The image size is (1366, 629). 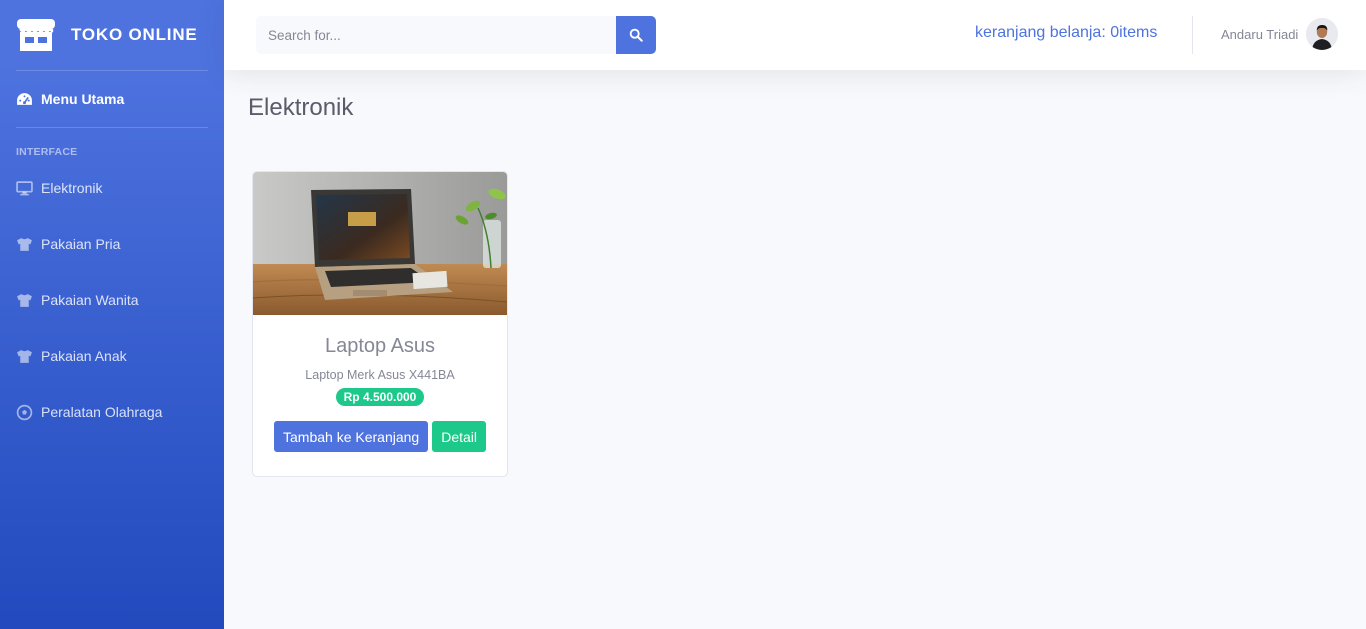 What do you see at coordinates (24, 412) in the screenshot?
I see `futbol-icon` at bounding box center [24, 412].